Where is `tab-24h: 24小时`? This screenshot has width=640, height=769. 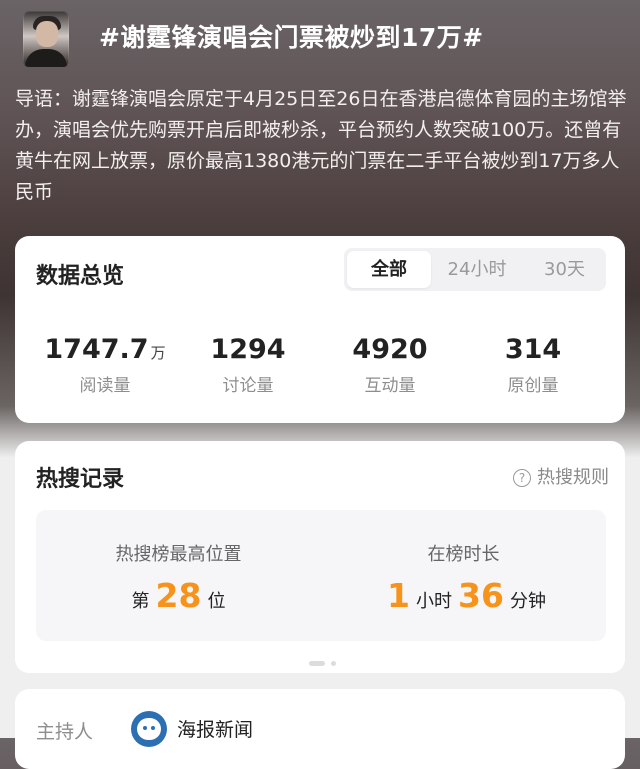 tab-24h: 24小时 is located at coordinates (477, 269).